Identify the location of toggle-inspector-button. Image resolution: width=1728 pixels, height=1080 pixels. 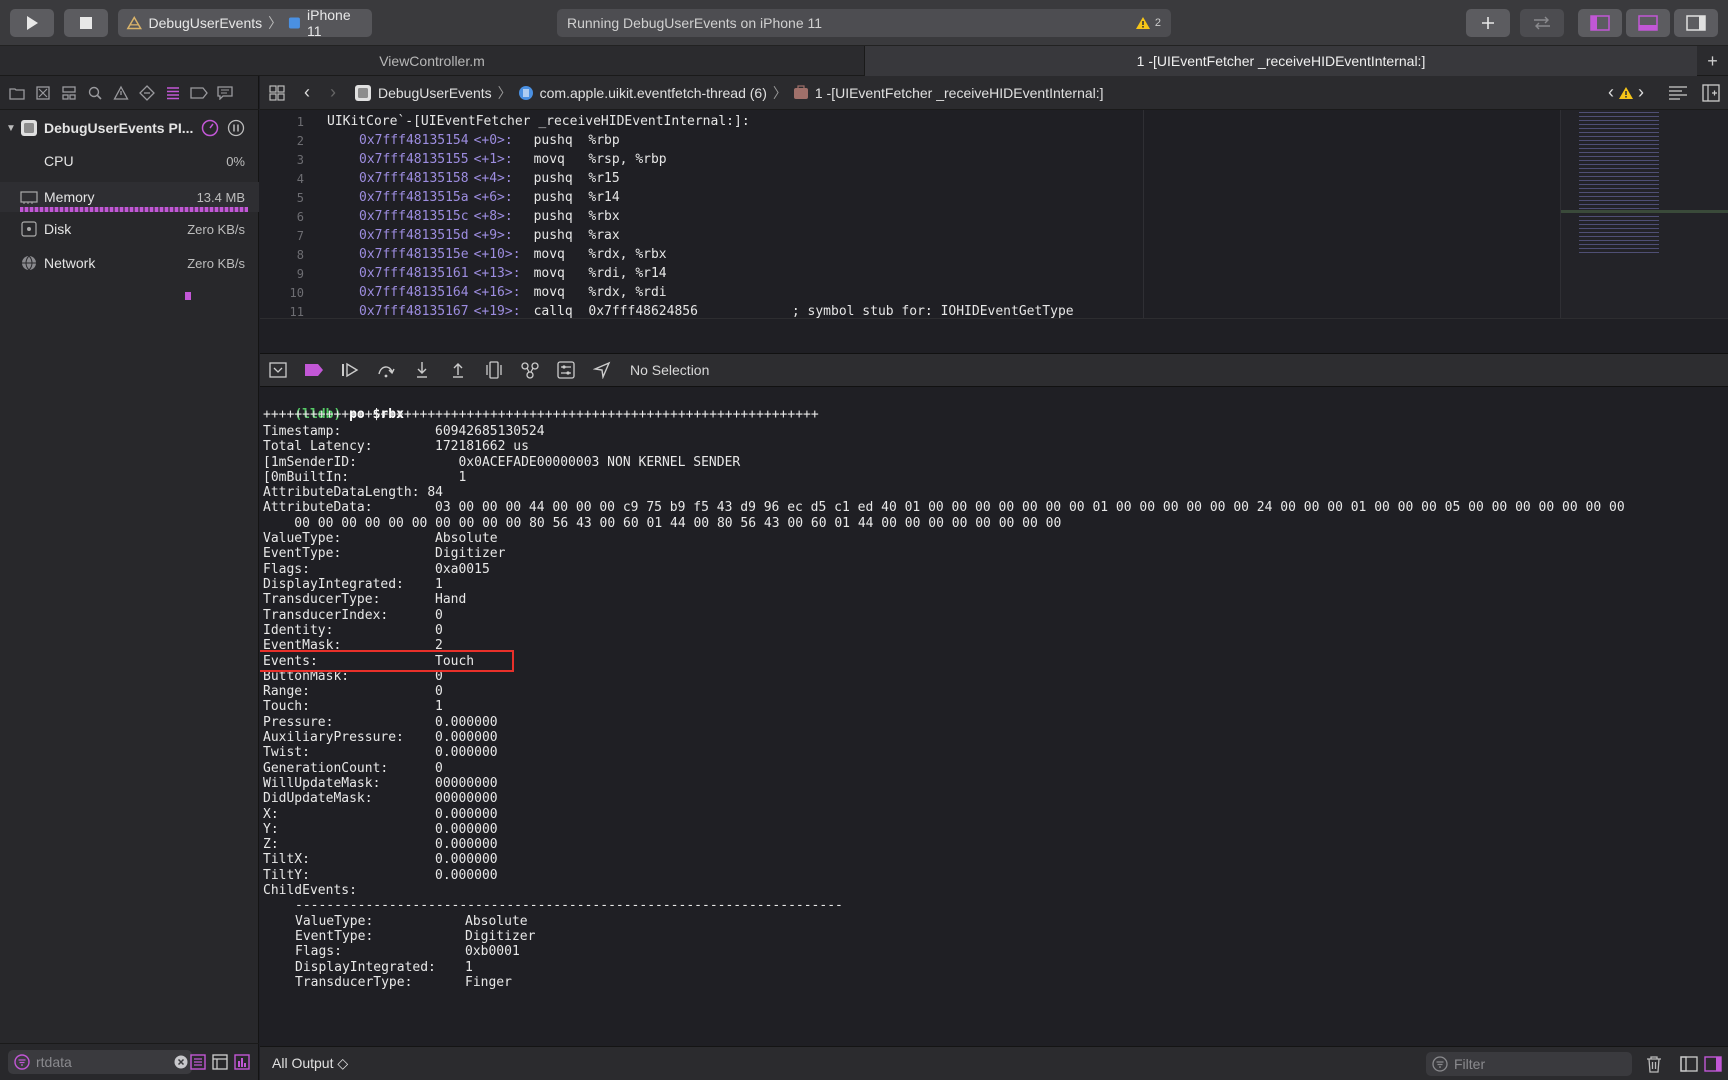
(1696, 23).